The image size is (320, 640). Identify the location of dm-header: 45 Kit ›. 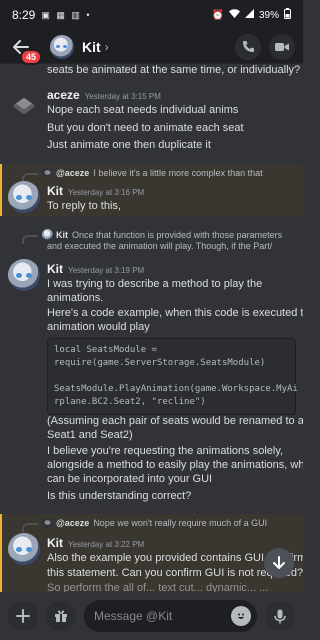
(151, 47).